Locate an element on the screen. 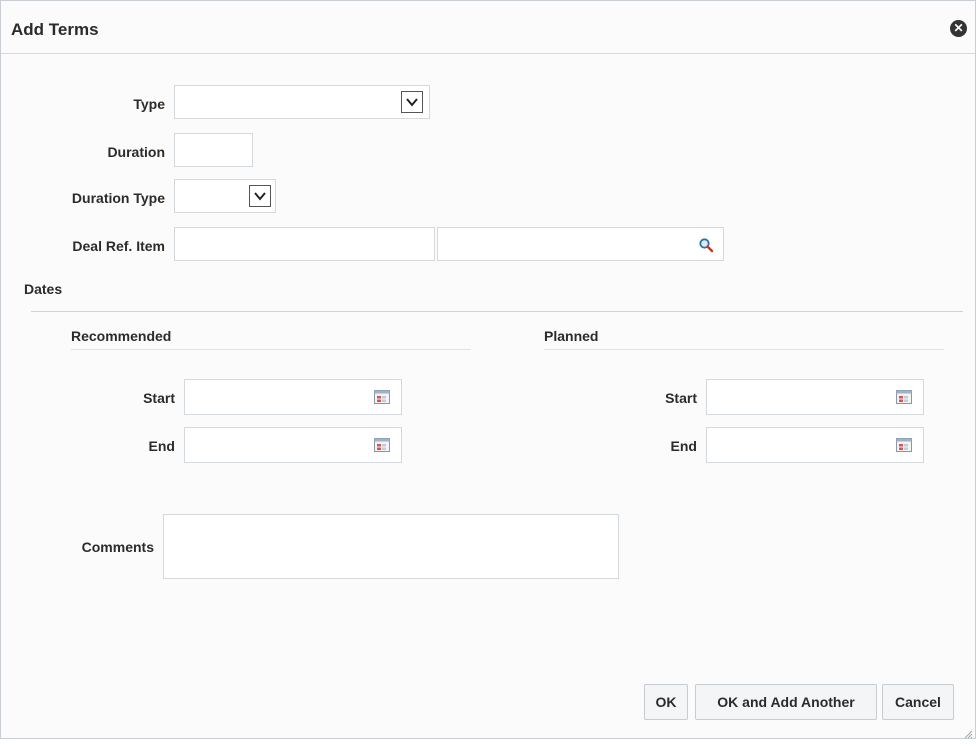  ok-button: OK is located at coordinates (666, 702).